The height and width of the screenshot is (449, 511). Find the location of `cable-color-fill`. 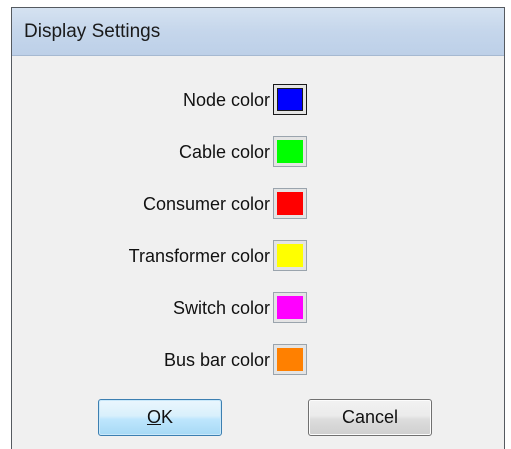

cable-color-fill is located at coordinates (290, 151).